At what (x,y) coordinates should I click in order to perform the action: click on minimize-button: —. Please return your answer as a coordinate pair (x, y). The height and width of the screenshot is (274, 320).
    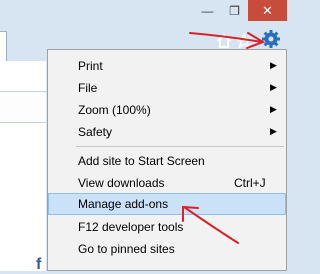
    Looking at the image, I should click on (207, 10).